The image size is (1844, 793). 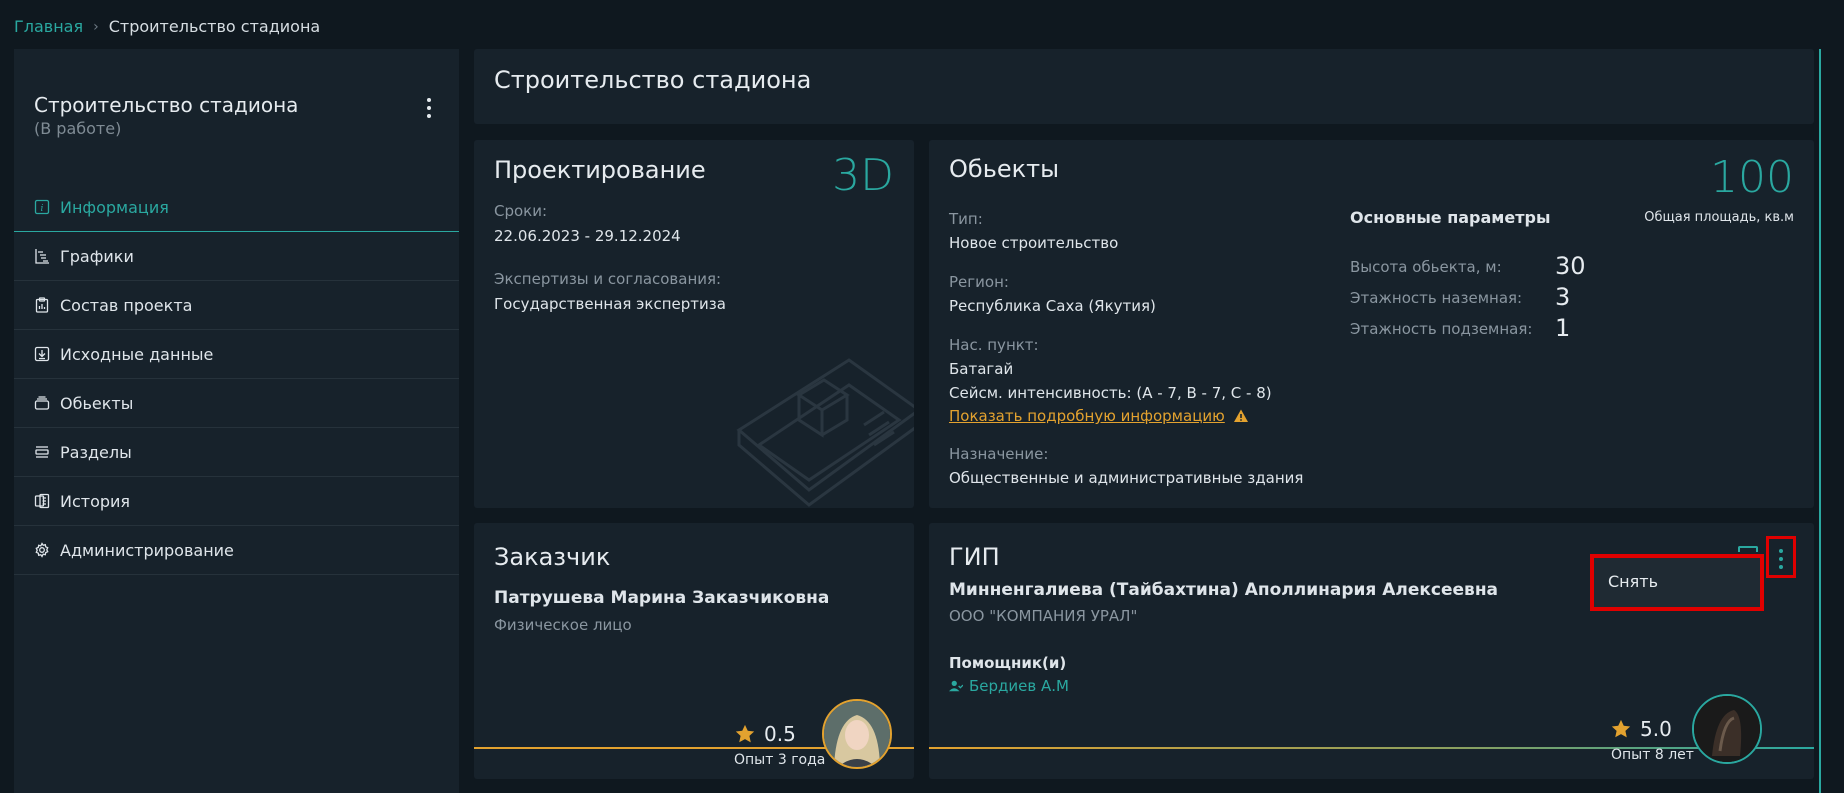 What do you see at coordinates (608, 279) in the screenshot?
I see `expertise-label: Экспертизы и согласования:` at bounding box center [608, 279].